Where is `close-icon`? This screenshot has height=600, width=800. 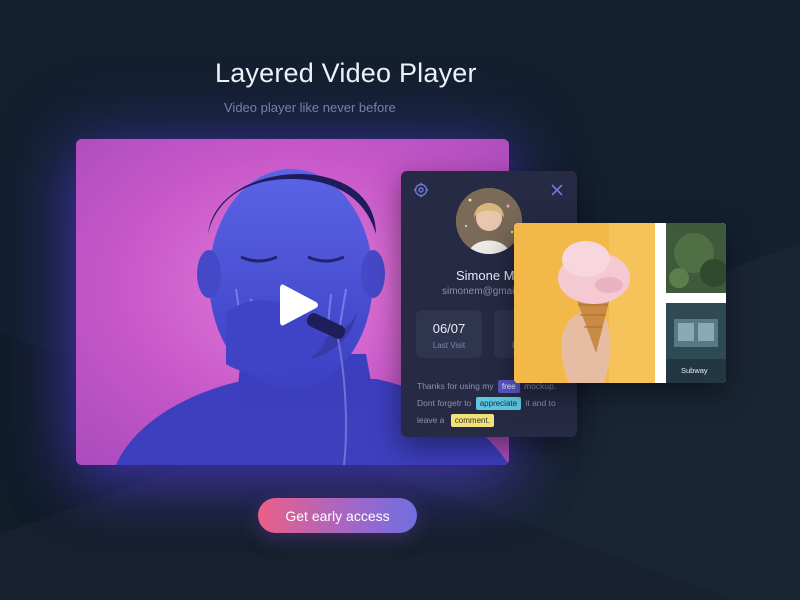 close-icon is located at coordinates (557, 190).